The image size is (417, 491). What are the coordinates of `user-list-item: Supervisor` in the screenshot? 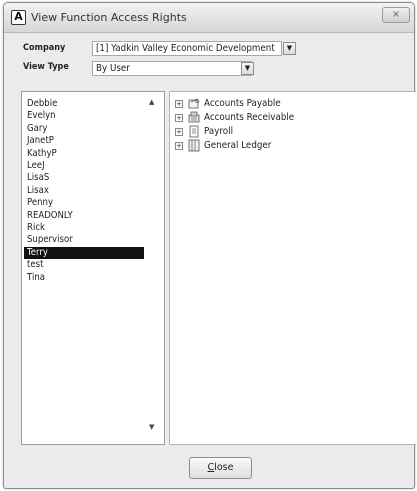 It's located at (84, 240).